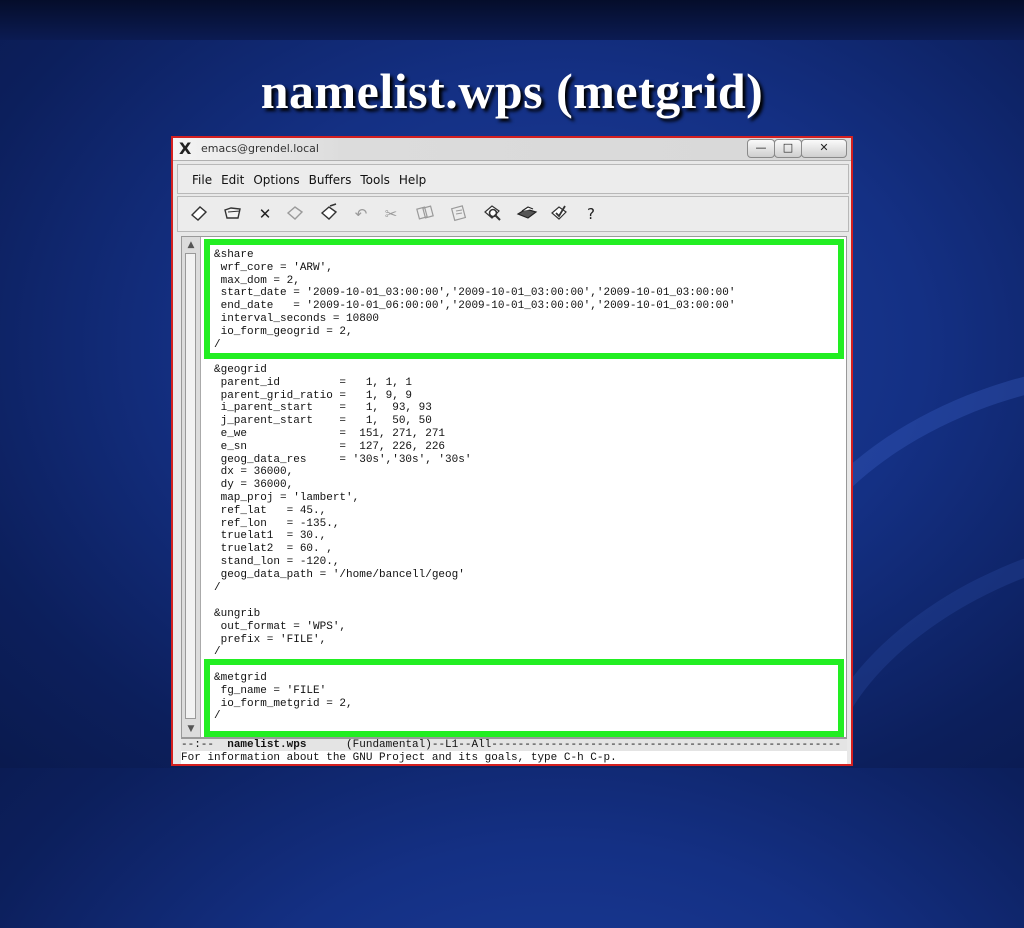 Image resolution: width=1024 pixels, height=928 pixels. Describe the element at coordinates (330, 180) in the screenshot. I see `menu-buffers: Buffers` at that location.